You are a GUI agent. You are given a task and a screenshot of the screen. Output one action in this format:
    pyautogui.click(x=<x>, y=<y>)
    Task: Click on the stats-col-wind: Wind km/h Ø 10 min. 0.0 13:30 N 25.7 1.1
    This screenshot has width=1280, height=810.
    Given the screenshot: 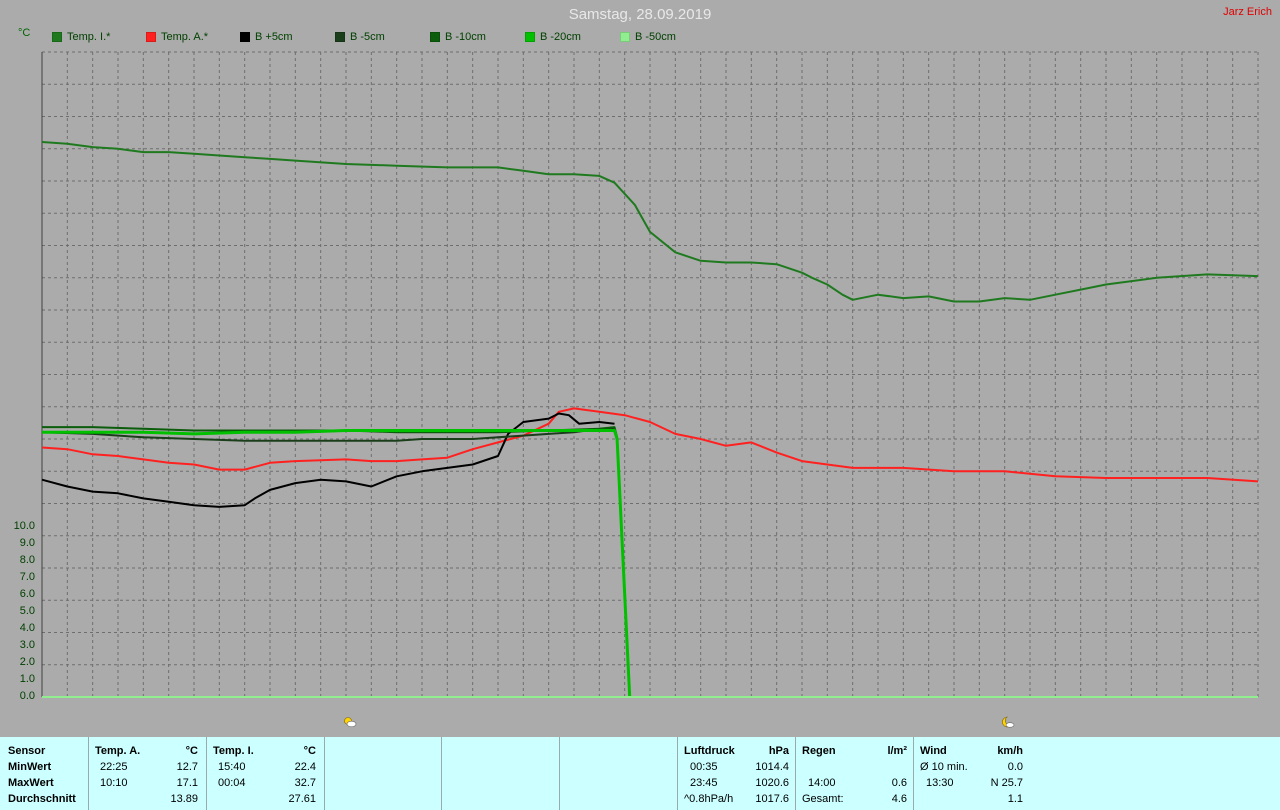 What is the action you would take?
    pyautogui.click(x=972, y=773)
    